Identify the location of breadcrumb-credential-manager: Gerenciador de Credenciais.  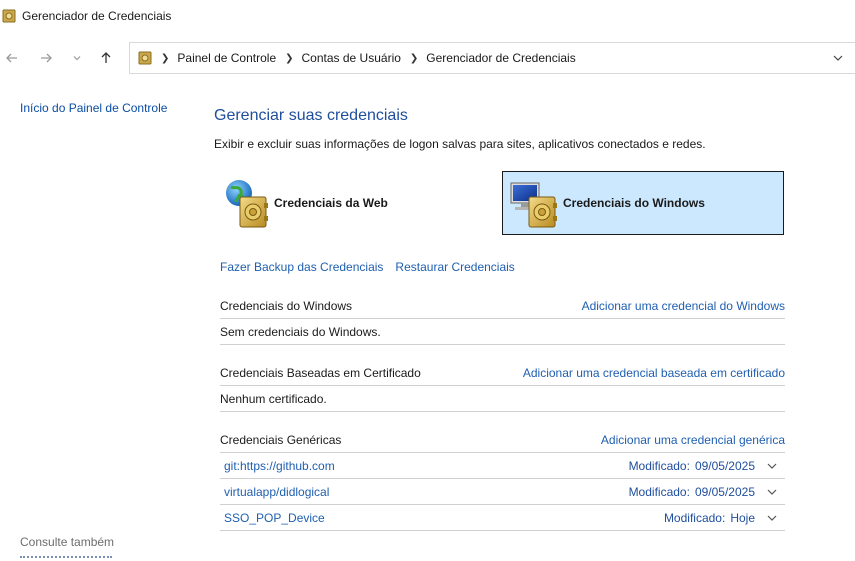
(500, 58).